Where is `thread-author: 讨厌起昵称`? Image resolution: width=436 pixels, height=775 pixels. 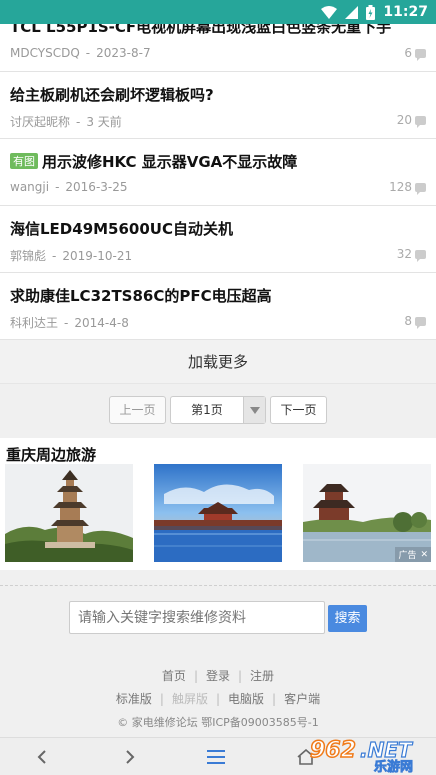 thread-author: 讨厌起昵称 is located at coordinates (40, 122).